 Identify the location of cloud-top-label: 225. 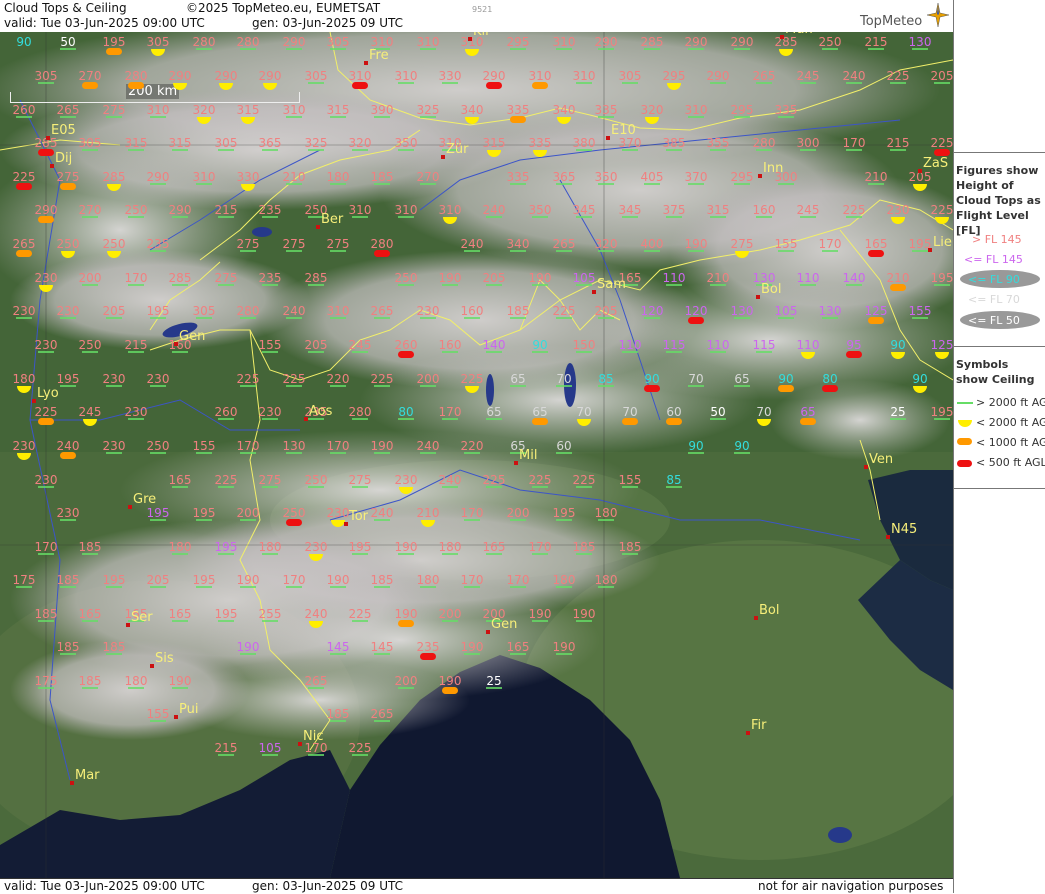
(898, 76).